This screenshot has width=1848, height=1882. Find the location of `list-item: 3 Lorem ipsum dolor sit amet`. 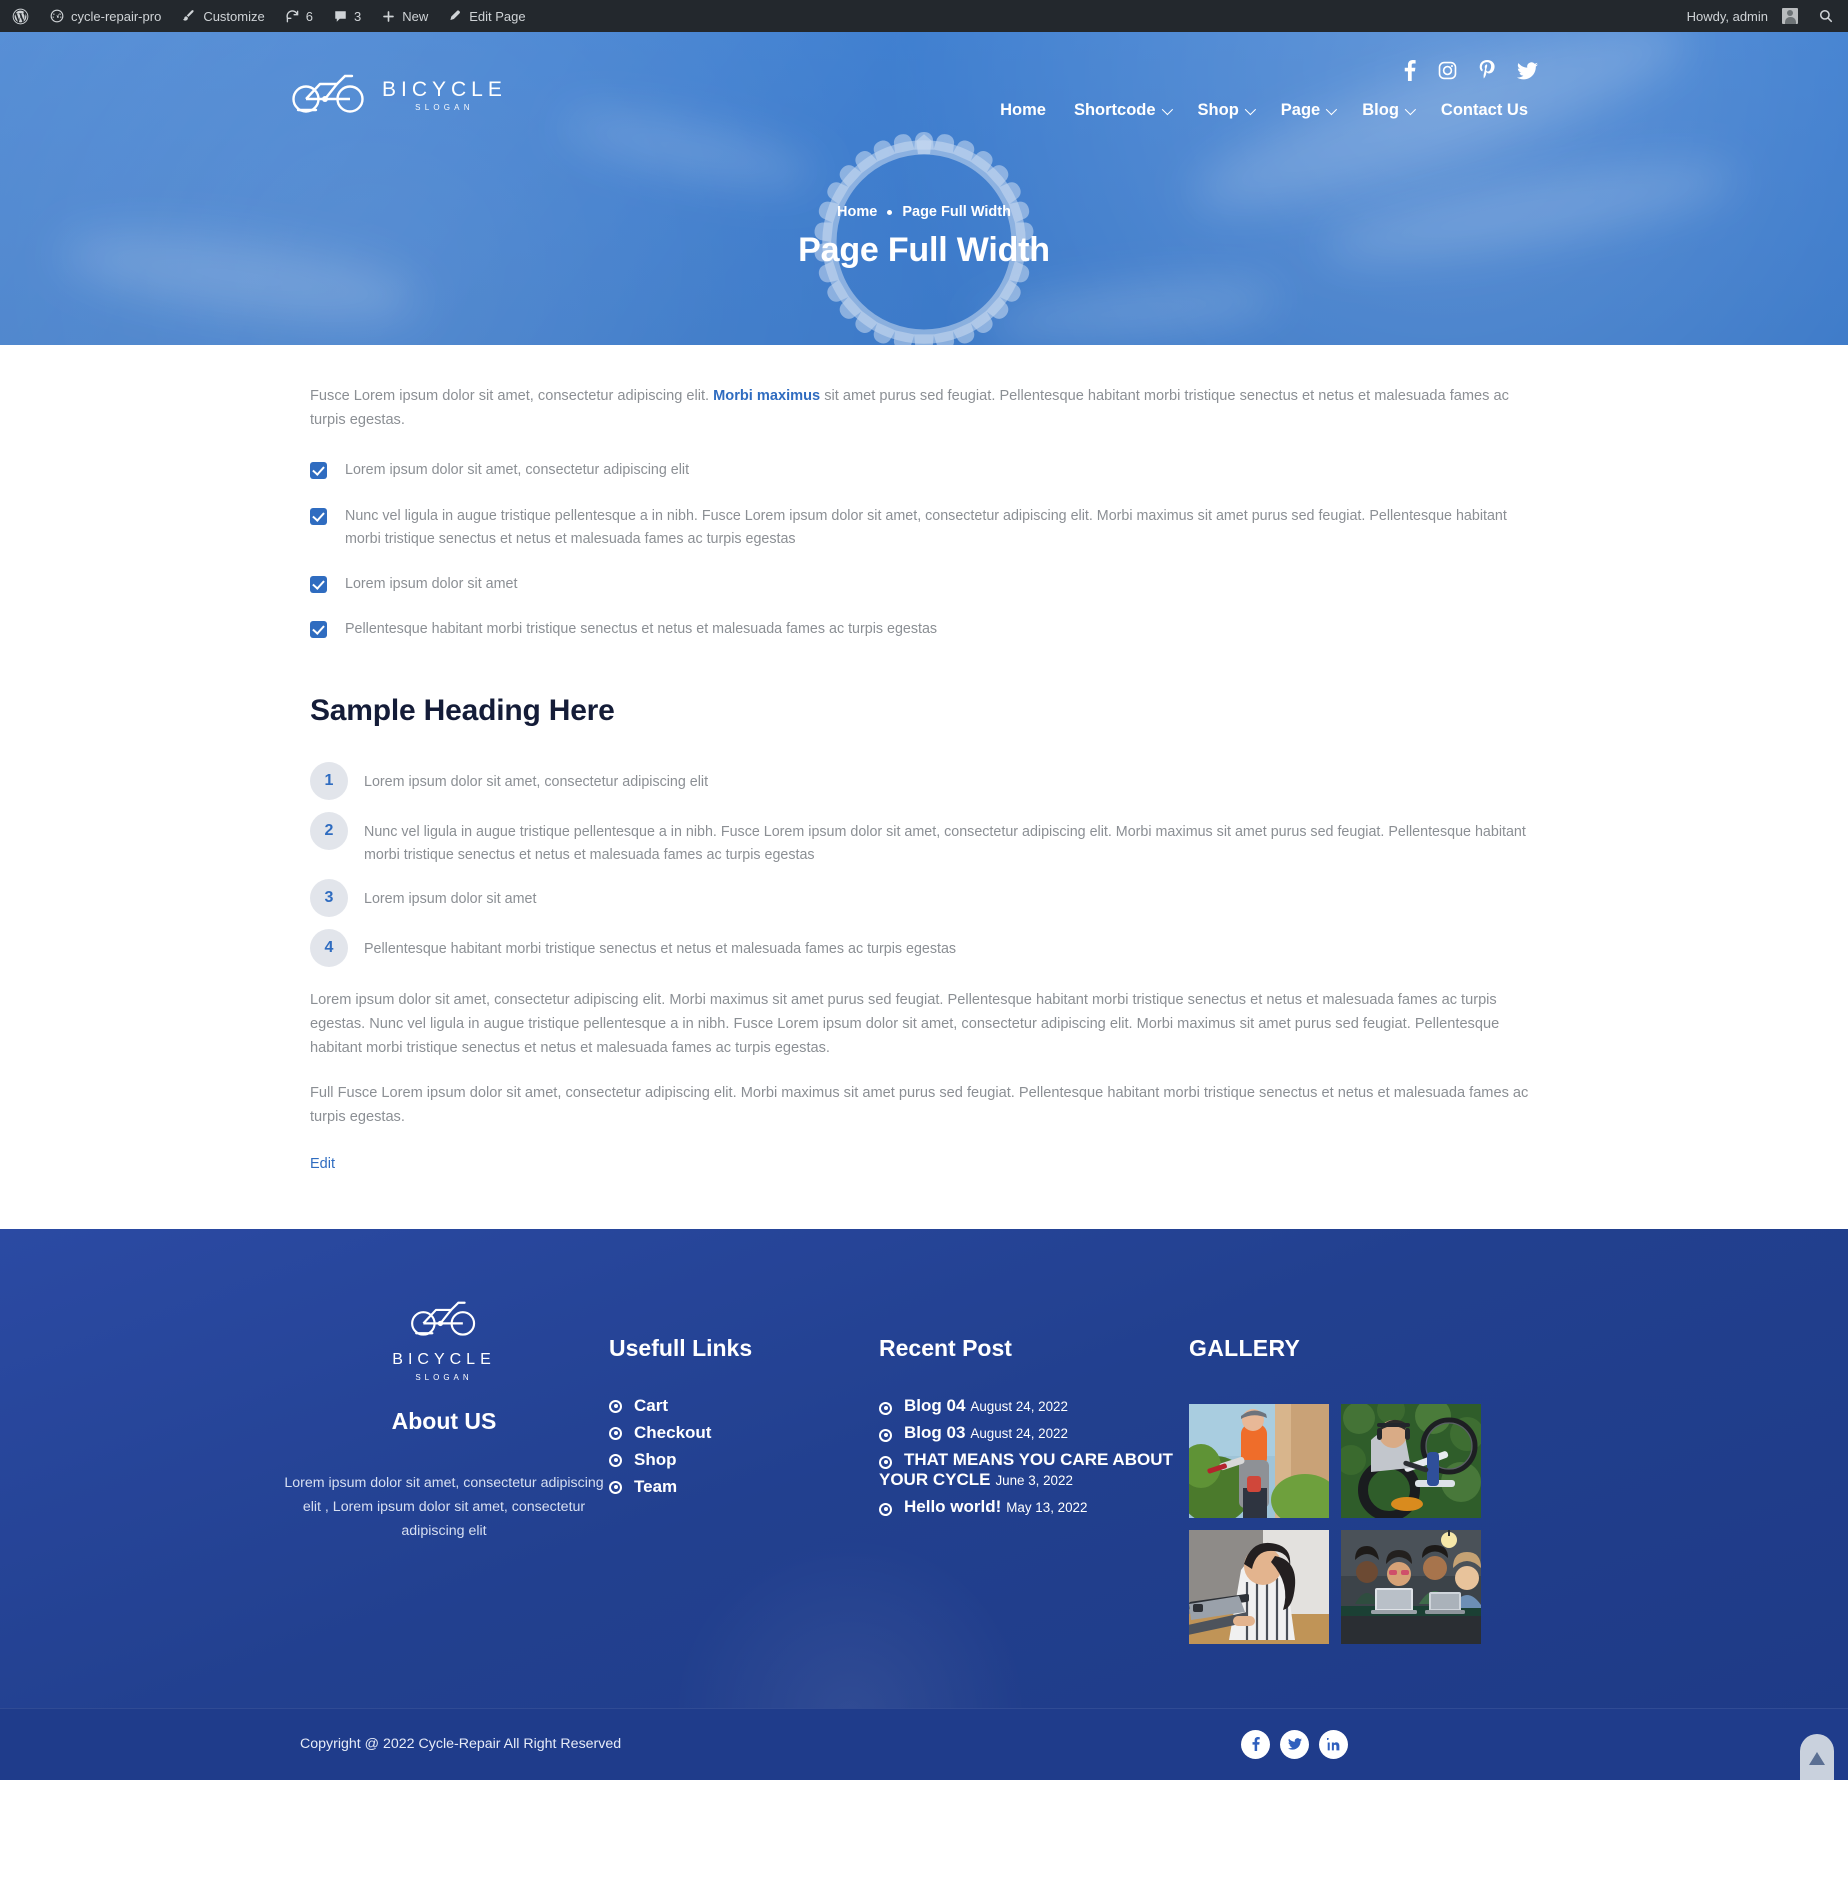

list-item: 3 Lorem ipsum dolor sit amet is located at coordinates (924, 898).